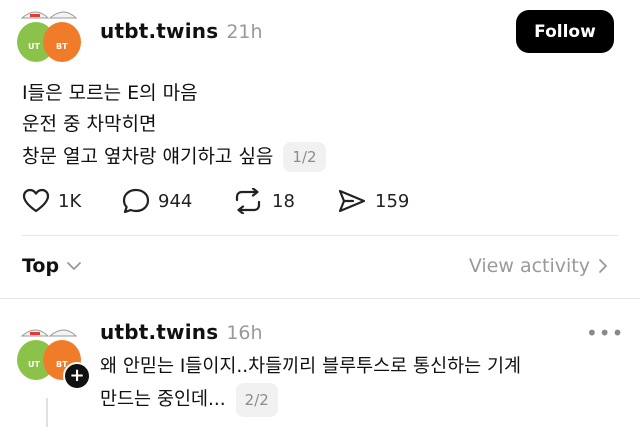 This screenshot has width=640, height=427. I want to click on reply-header: utbt.twins 16h, so click(181, 332).